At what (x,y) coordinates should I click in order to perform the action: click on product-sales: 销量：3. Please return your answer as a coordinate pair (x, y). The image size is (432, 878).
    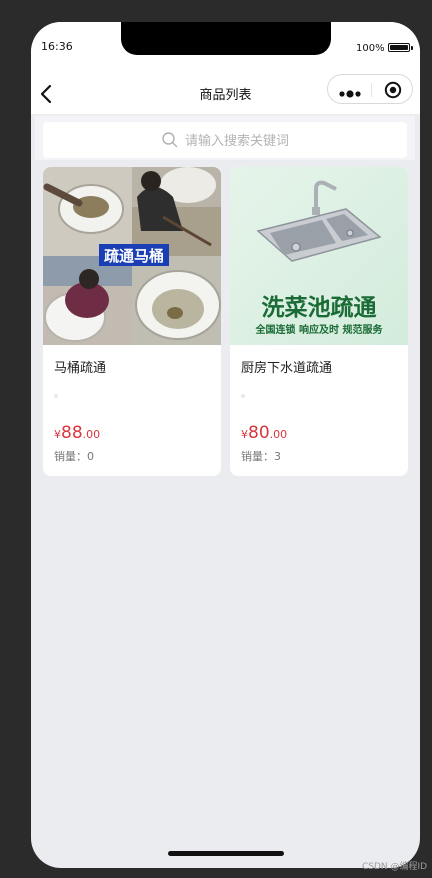
    Looking at the image, I should click on (261, 456).